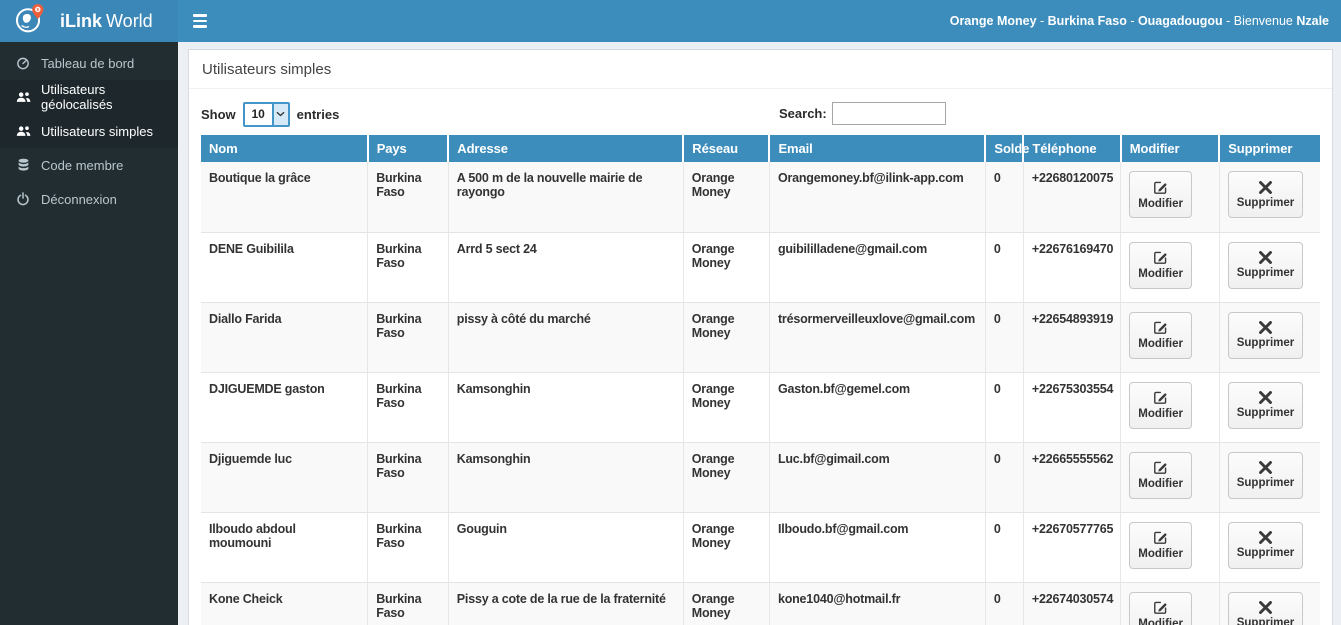  Describe the element at coordinates (258, 114) in the screenshot. I see `page-size-value: 10` at that location.